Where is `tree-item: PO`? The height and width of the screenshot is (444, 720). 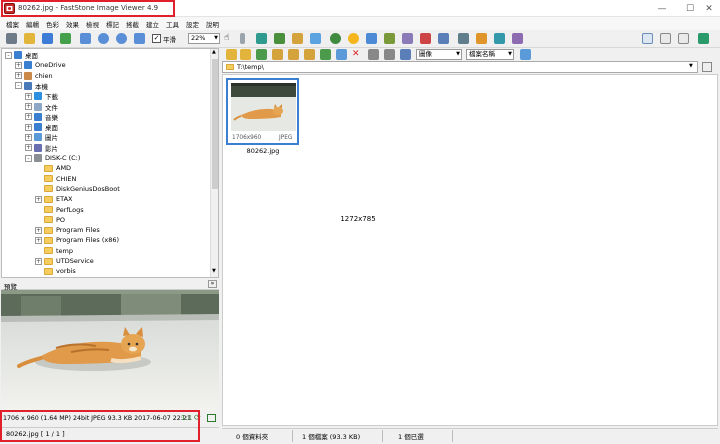 tree-item: PO is located at coordinates (50, 220).